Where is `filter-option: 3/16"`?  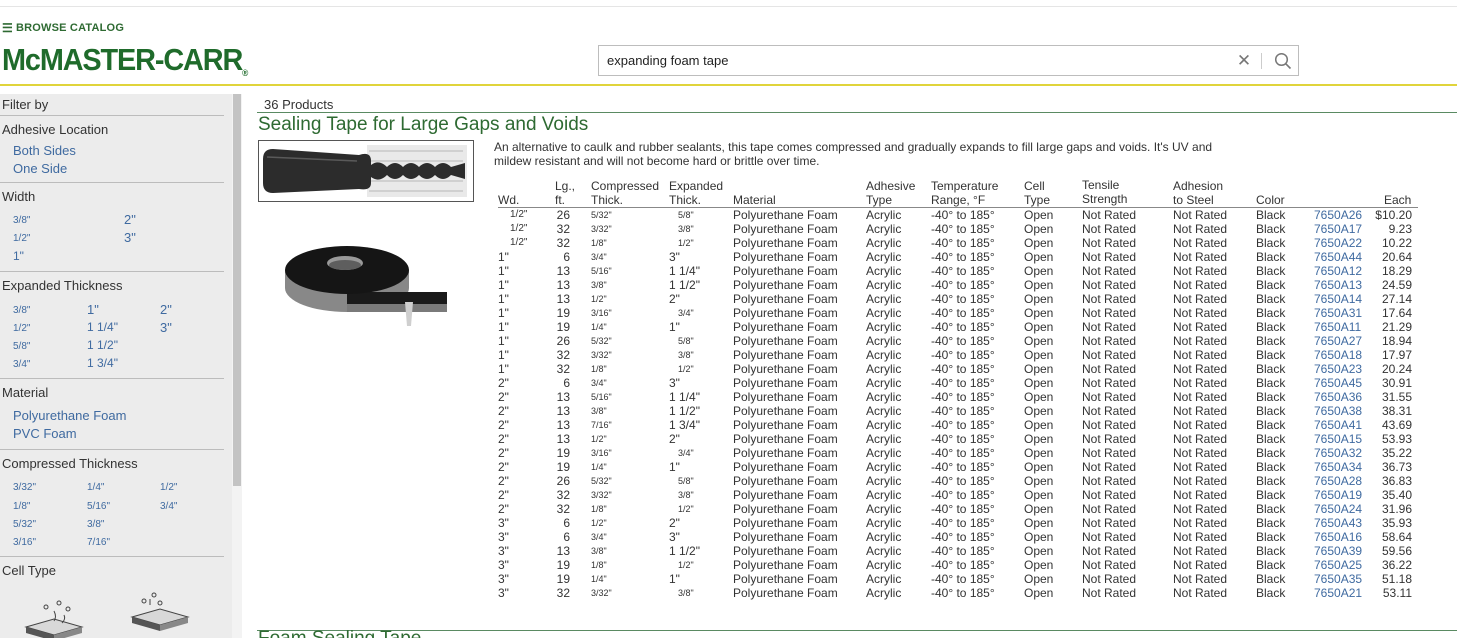 filter-option: 3/16" is located at coordinates (24, 542).